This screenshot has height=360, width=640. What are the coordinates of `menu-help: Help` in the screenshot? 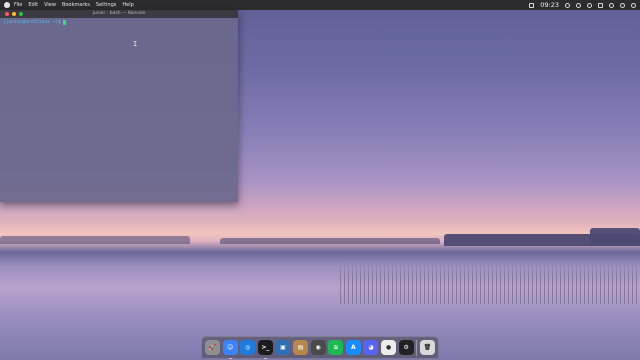 It's located at (127, 5).